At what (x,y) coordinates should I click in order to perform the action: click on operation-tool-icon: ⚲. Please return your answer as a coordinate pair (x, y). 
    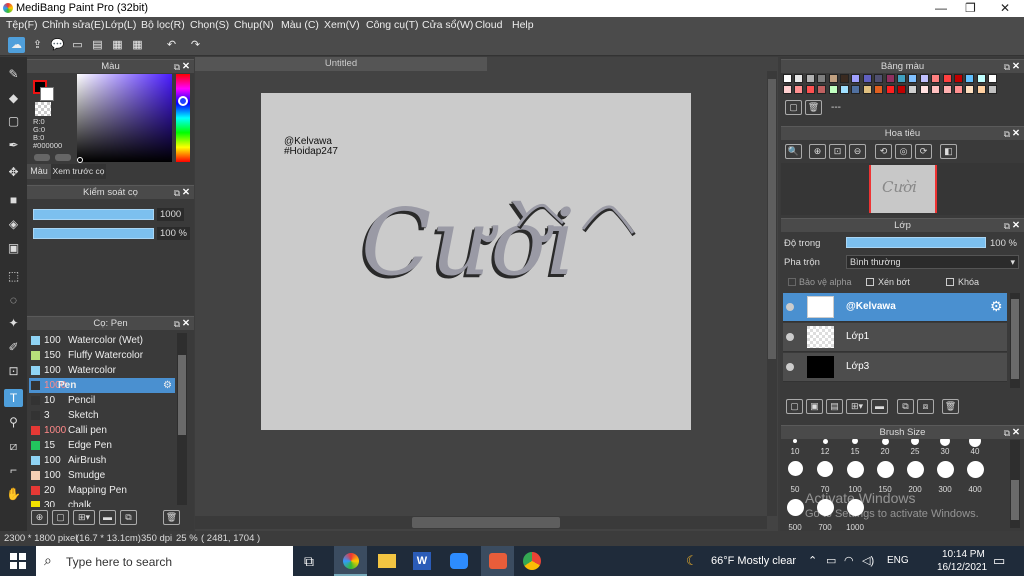
    Looking at the image, I should click on (13, 422).